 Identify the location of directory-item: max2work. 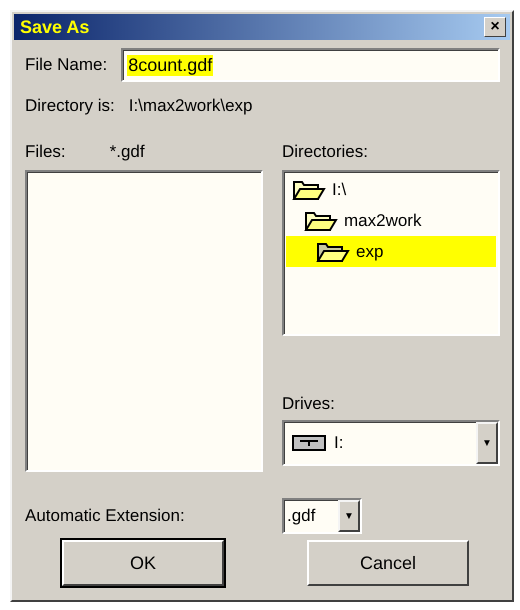
(391, 220).